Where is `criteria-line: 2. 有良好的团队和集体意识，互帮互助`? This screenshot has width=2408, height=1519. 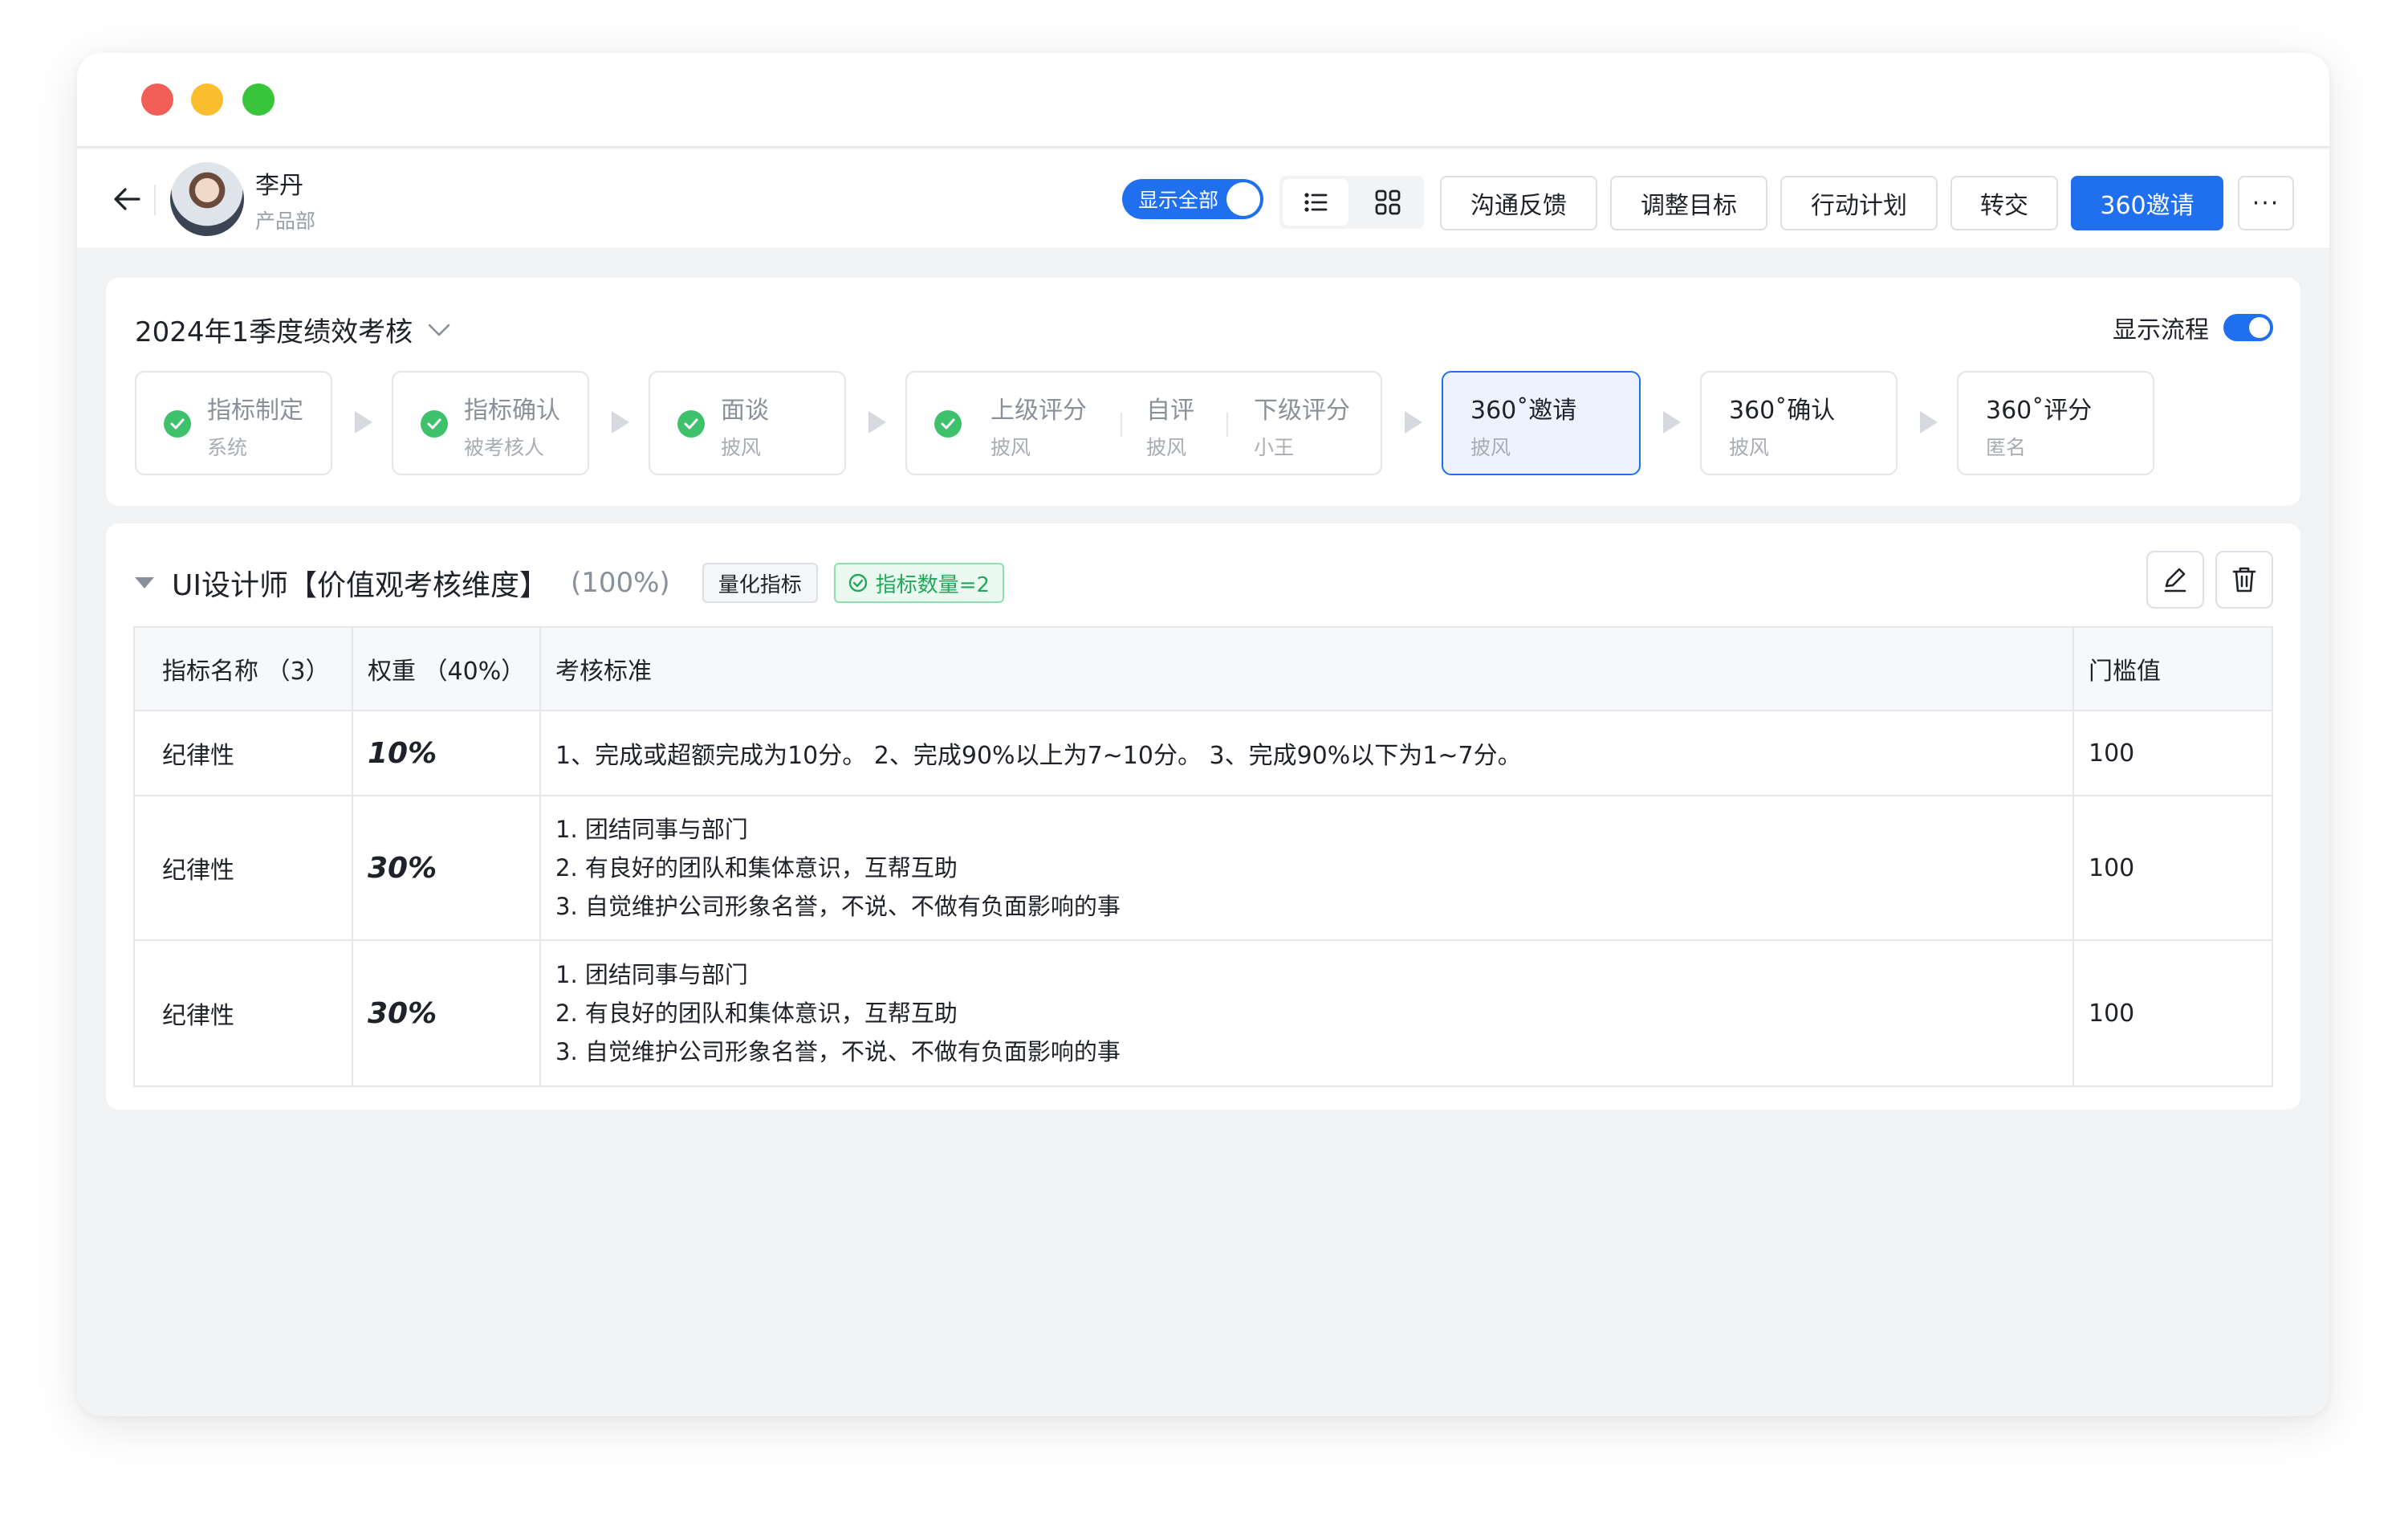
criteria-line: 2. 有良好的团队和集体意识，互帮互助 is located at coordinates (756, 1013).